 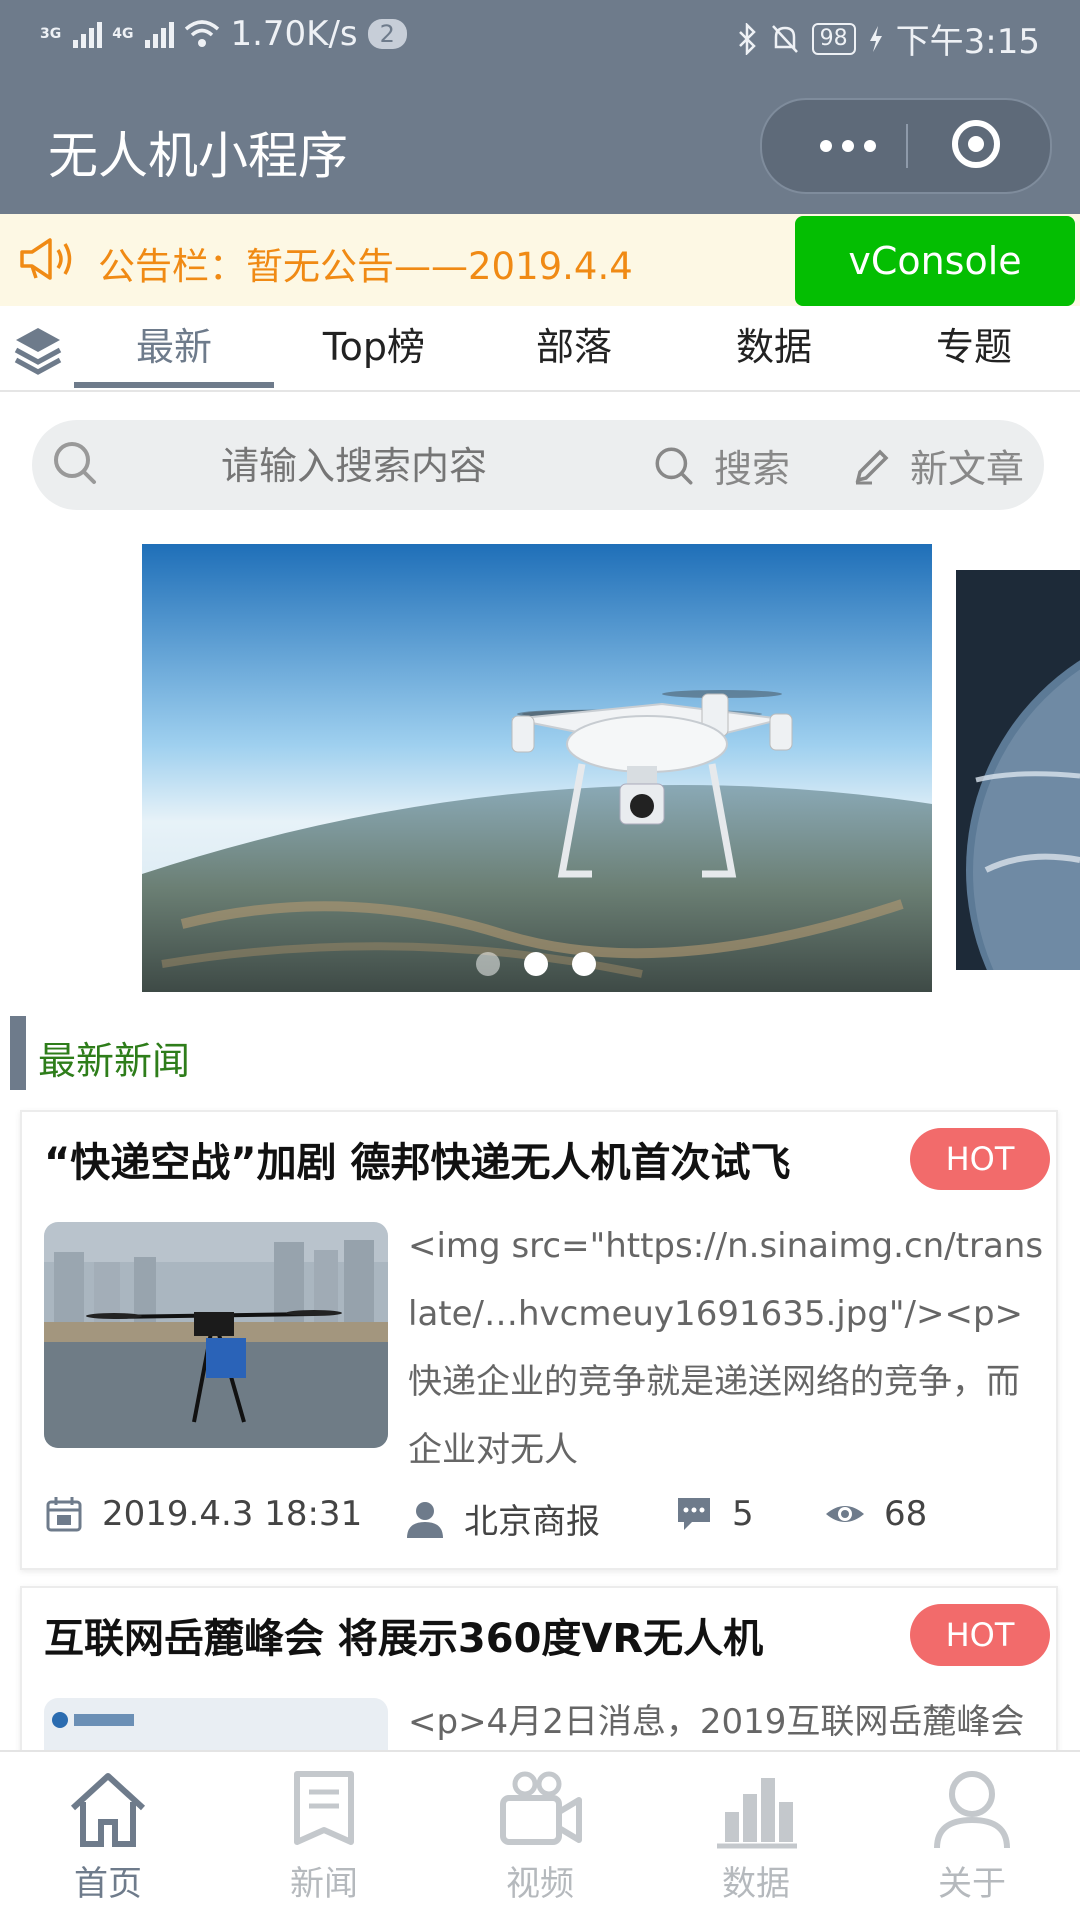 I want to click on author-name: 北京商报, so click(x=532, y=1522).